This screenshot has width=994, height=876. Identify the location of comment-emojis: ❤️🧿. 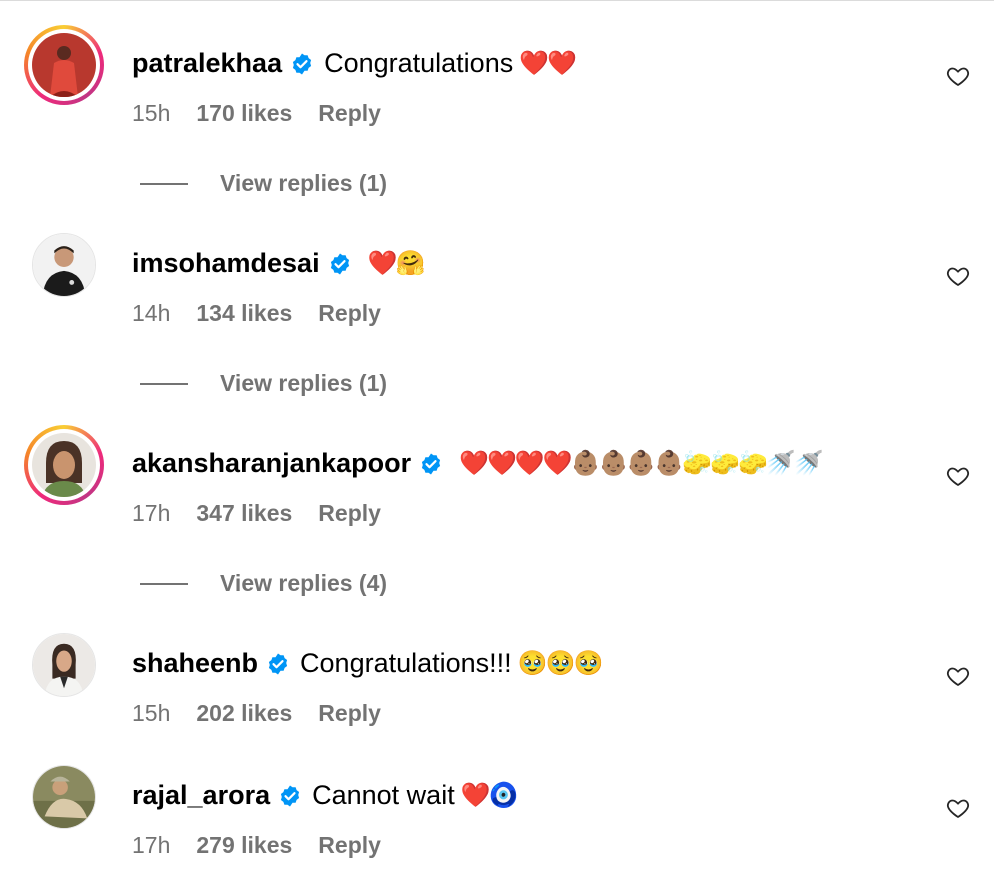
(489, 795).